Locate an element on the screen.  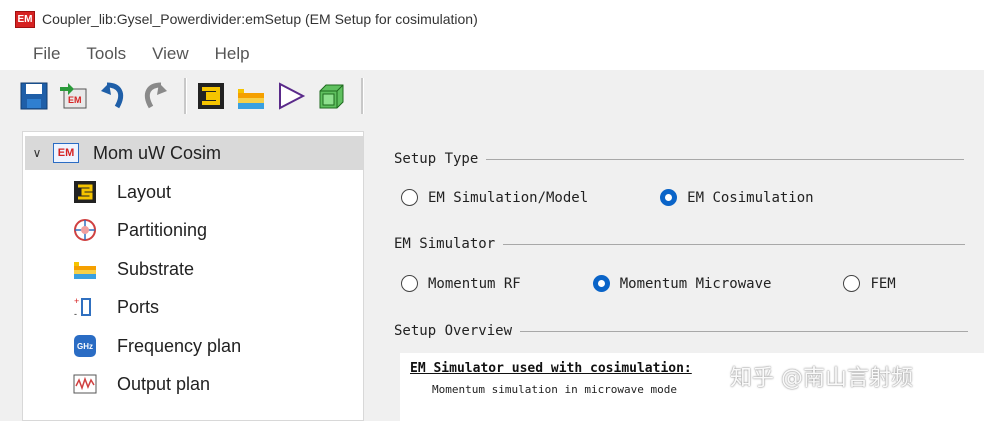
radio-em-cosimulation: EM Cosimulation is located at coordinates (737, 197).